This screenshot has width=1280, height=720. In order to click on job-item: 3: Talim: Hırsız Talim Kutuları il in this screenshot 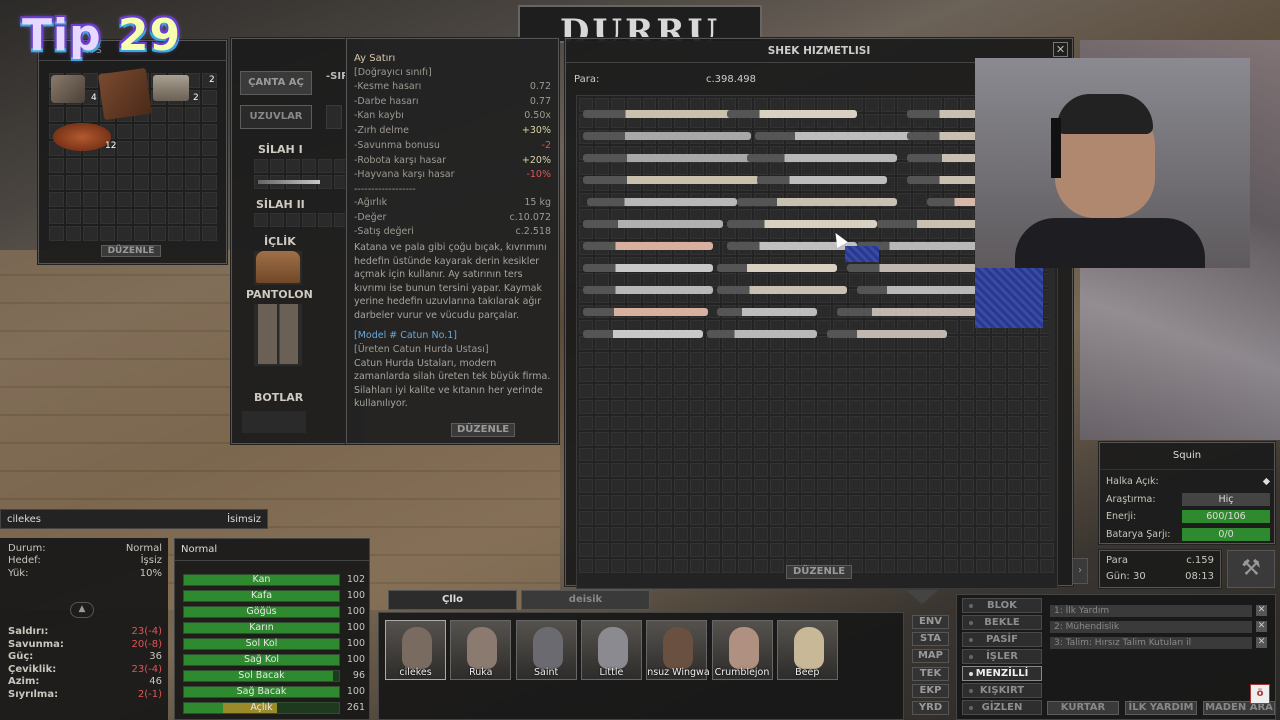, I will do `click(1151, 643)`.